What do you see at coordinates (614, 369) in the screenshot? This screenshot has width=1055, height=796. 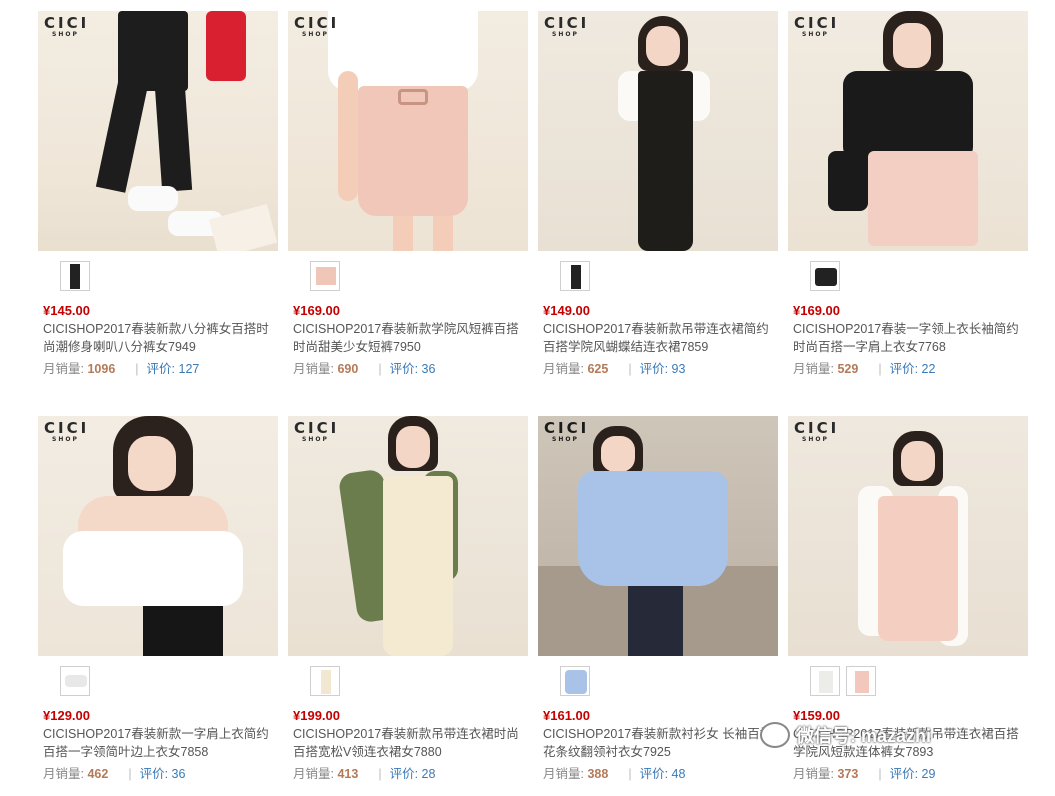 I see `product-stats: 月销量: 625 | 评价: 93` at bounding box center [614, 369].